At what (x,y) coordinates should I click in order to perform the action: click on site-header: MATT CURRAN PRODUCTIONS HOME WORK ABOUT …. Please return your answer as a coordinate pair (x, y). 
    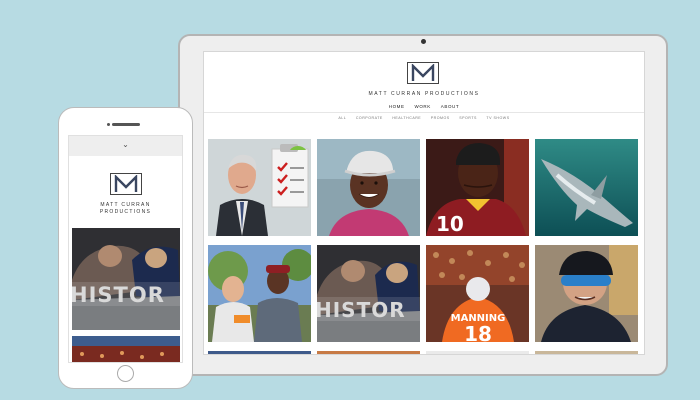
    Looking at the image, I should click on (424, 89).